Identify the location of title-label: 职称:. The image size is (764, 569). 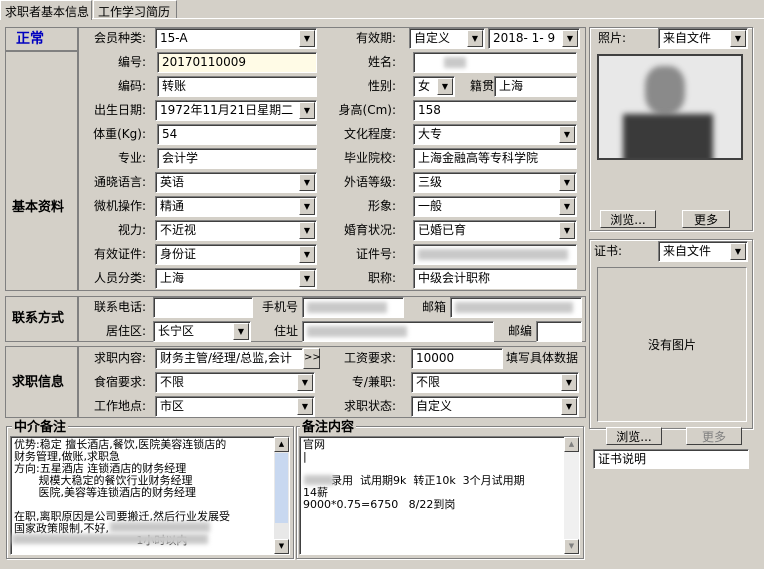
(381, 278).